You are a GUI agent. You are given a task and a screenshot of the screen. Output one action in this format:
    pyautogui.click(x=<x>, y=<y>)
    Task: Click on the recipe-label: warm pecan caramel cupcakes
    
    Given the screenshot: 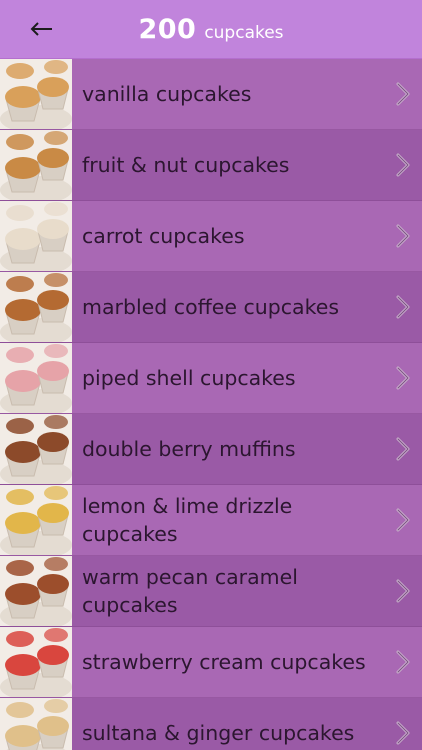 What is the action you would take?
    pyautogui.click(x=190, y=591)
    